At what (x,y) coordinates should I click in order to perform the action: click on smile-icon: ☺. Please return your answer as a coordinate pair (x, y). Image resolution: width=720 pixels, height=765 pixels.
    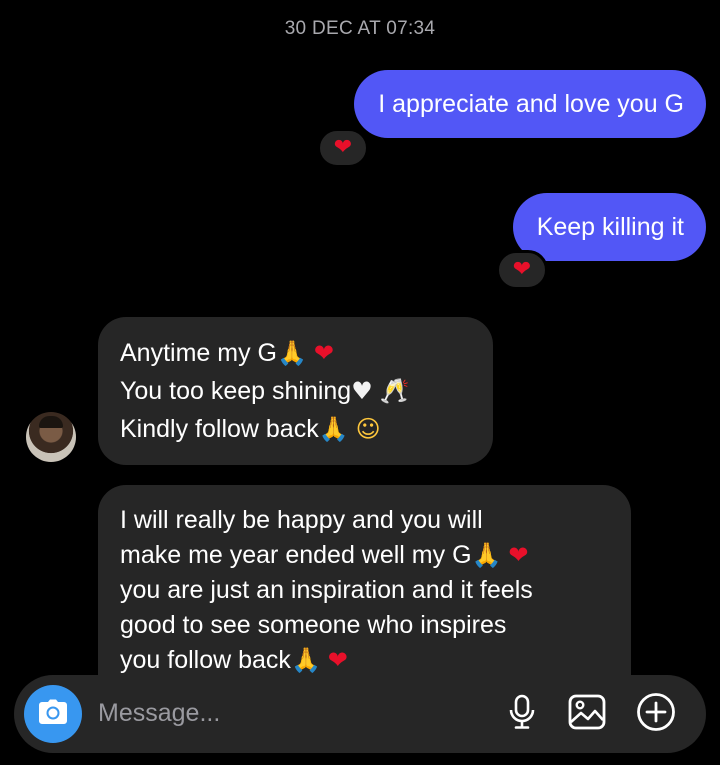
    Looking at the image, I should click on (368, 429).